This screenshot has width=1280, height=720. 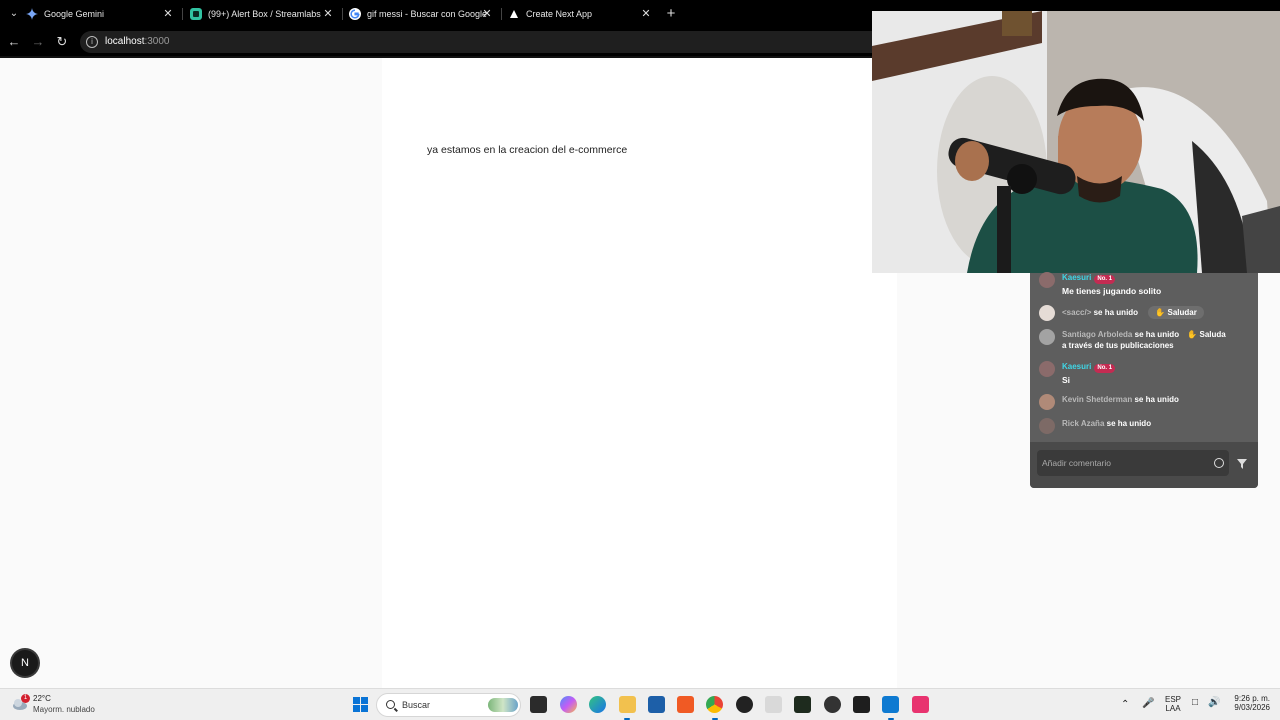 What do you see at coordinates (1076, 312) in the screenshot?
I see `chat-author: <sacc/>` at bounding box center [1076, 312].